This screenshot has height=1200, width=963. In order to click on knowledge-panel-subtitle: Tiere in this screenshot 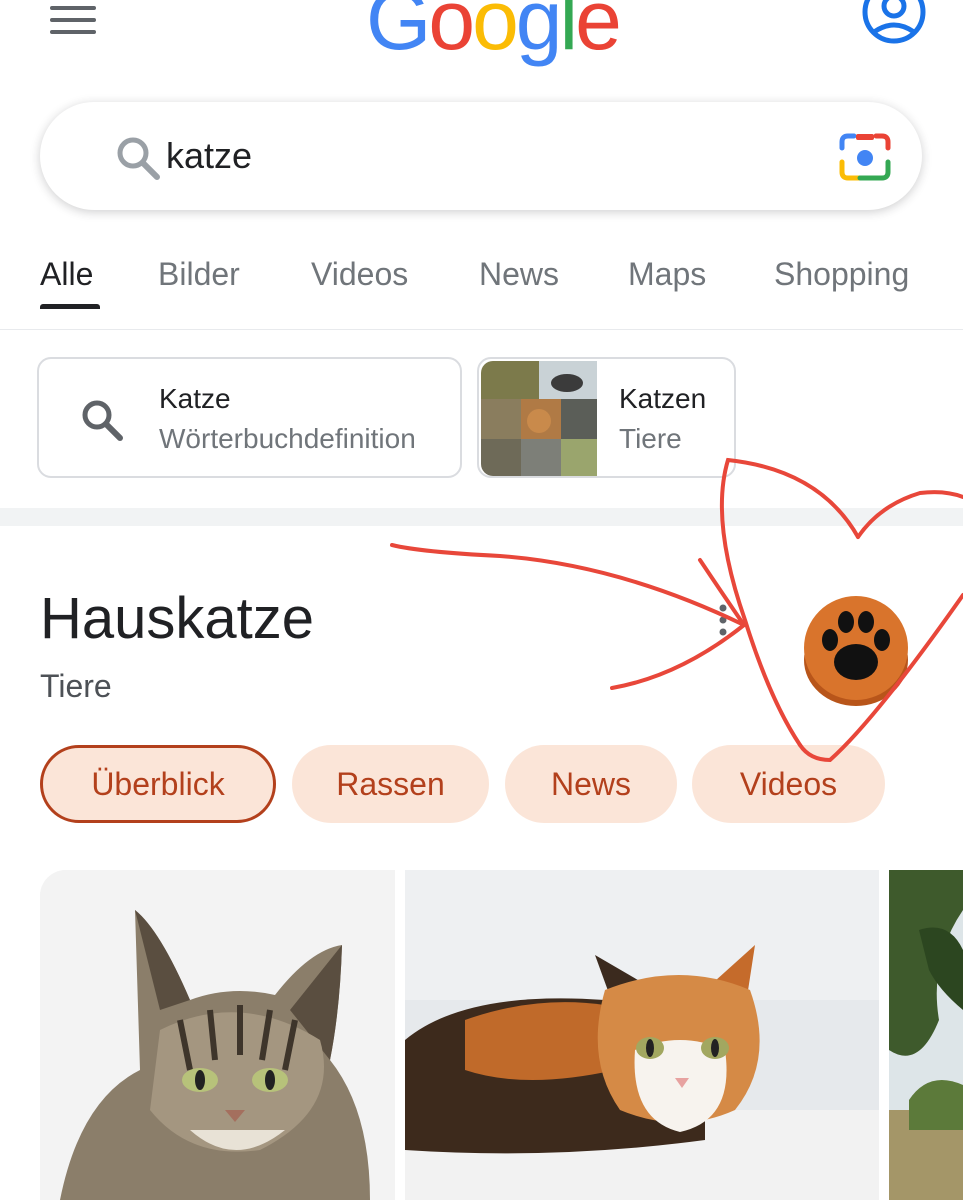, I will do `click(76, 686)`.